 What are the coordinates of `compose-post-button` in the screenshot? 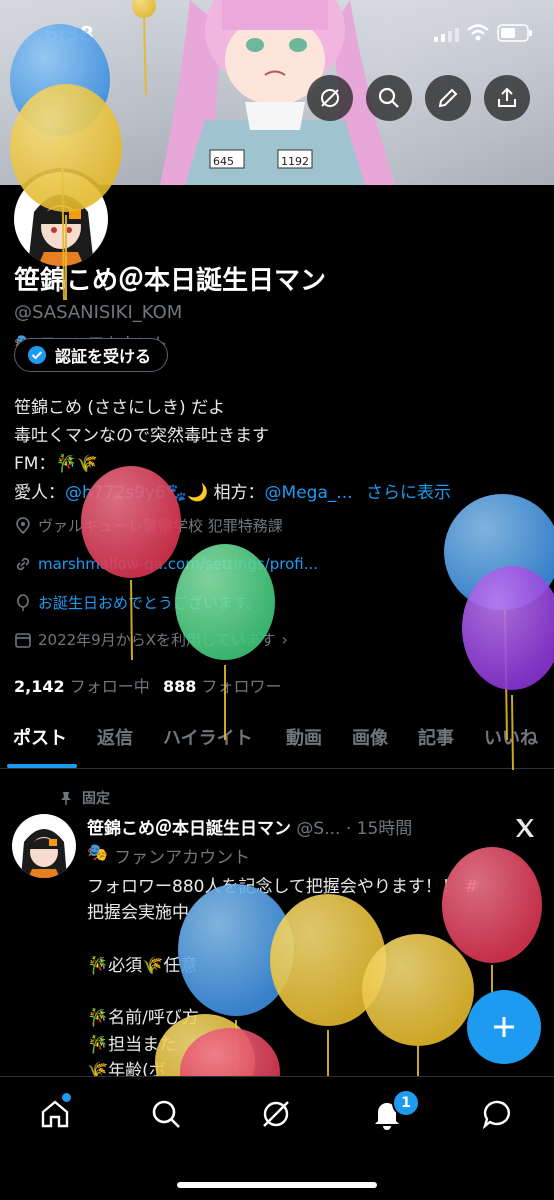 It's located at (504, 1027).